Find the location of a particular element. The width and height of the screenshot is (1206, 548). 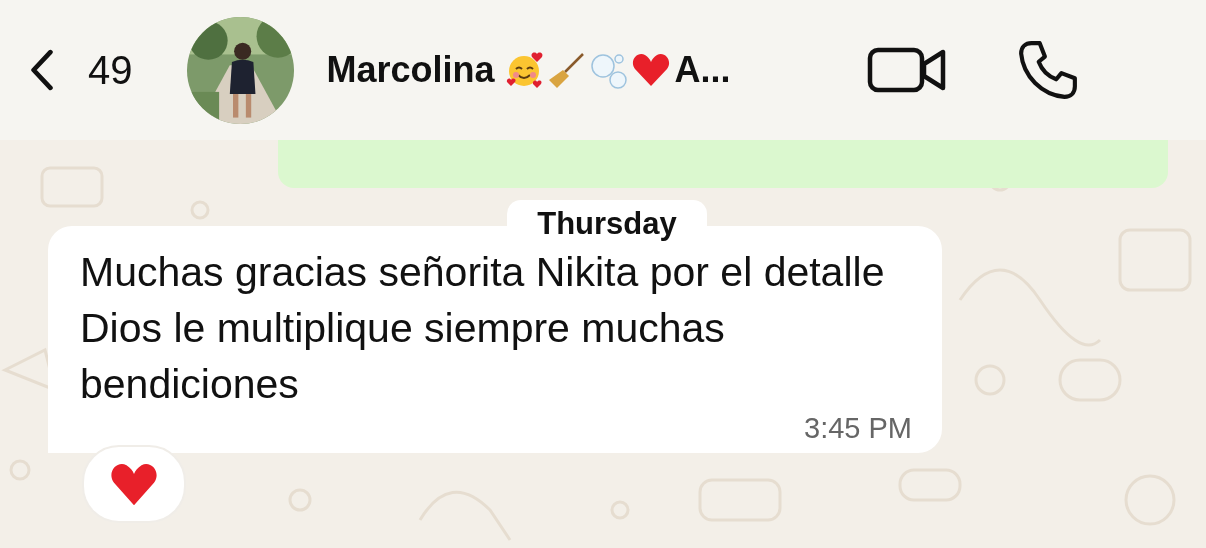

back-button: 49 is located at coordinates (79, 70).